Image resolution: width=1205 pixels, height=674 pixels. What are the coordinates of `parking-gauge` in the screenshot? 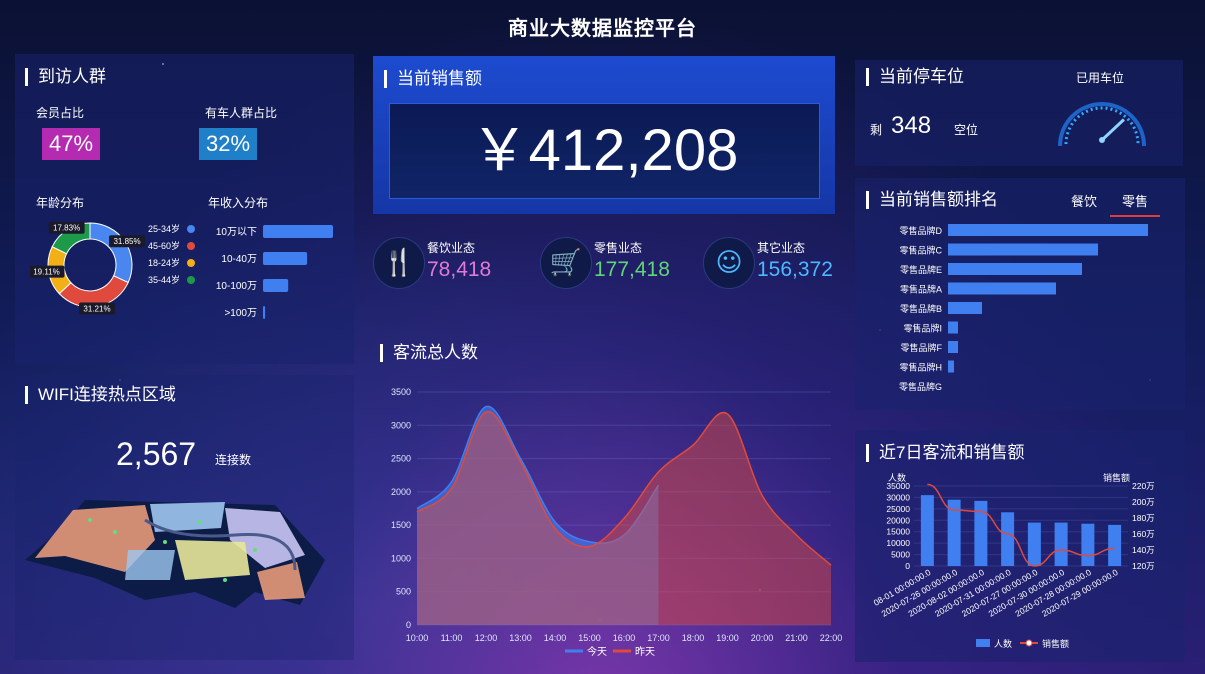 It's located at (1102, 124).